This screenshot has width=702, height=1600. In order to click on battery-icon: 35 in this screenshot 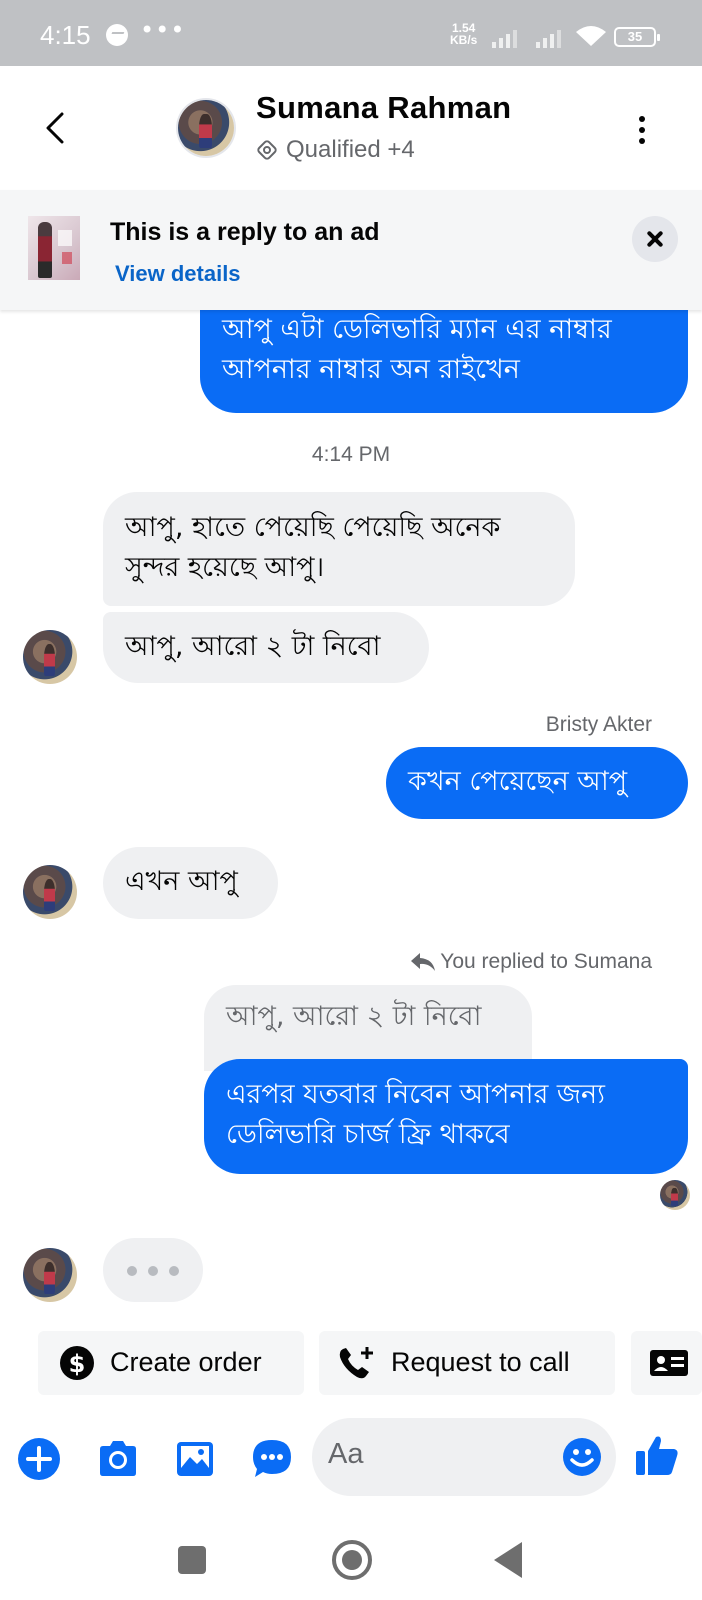, I will do `click(637, 37)`.